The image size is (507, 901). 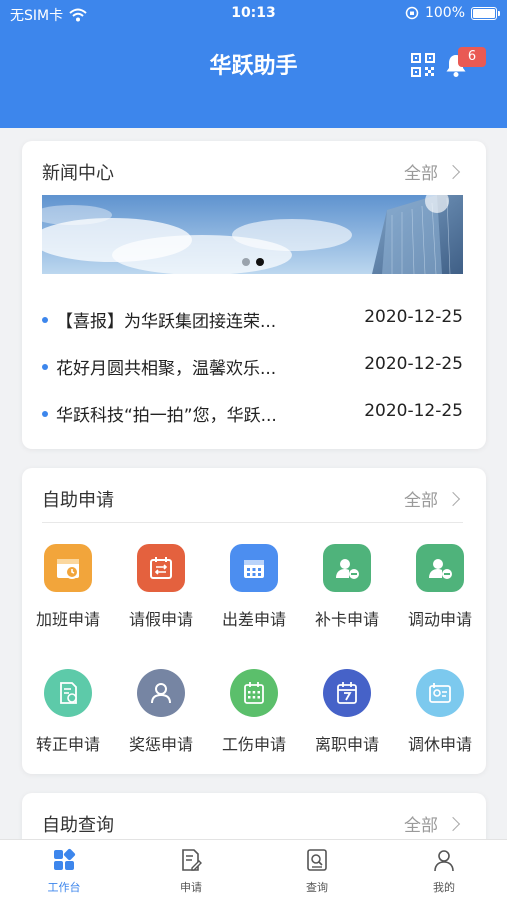 I want to click on news-more-label: 全部, so click(x=421, y=174).